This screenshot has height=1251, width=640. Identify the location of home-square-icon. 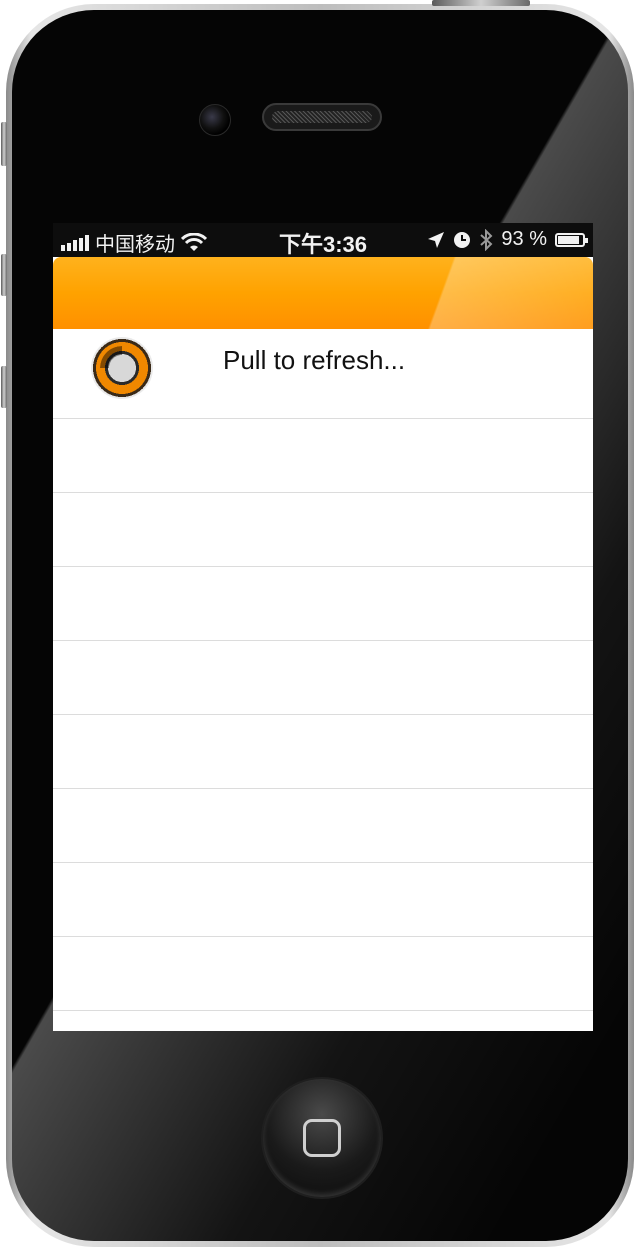
(322, 1138).